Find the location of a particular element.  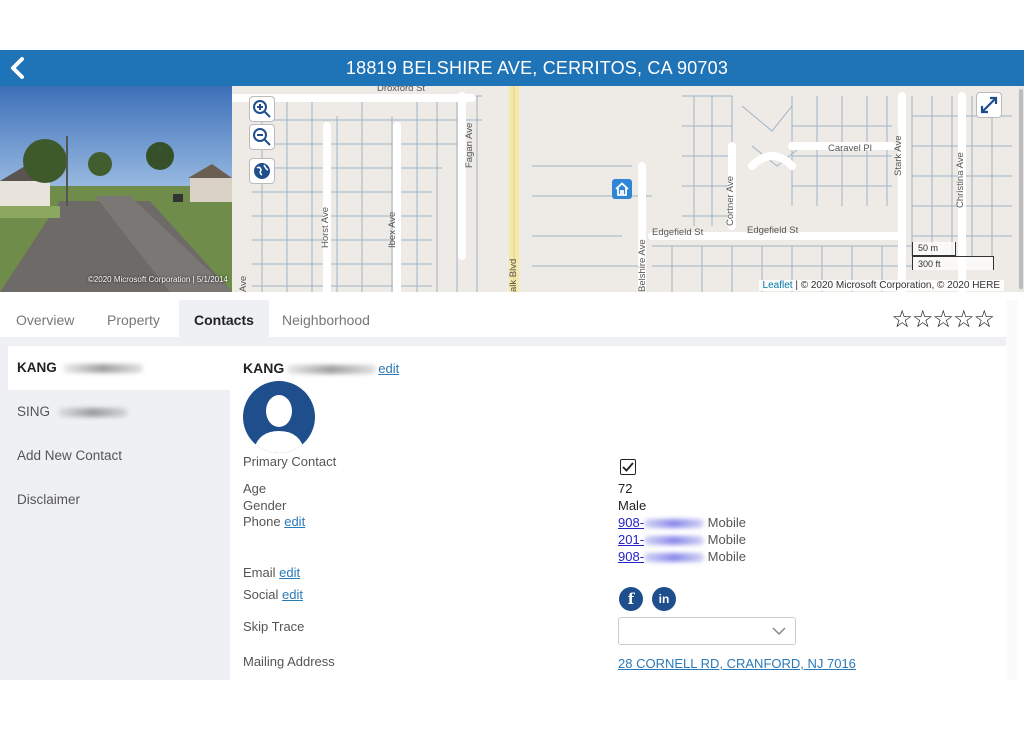

street-photo is located at coordinates (116, 189).